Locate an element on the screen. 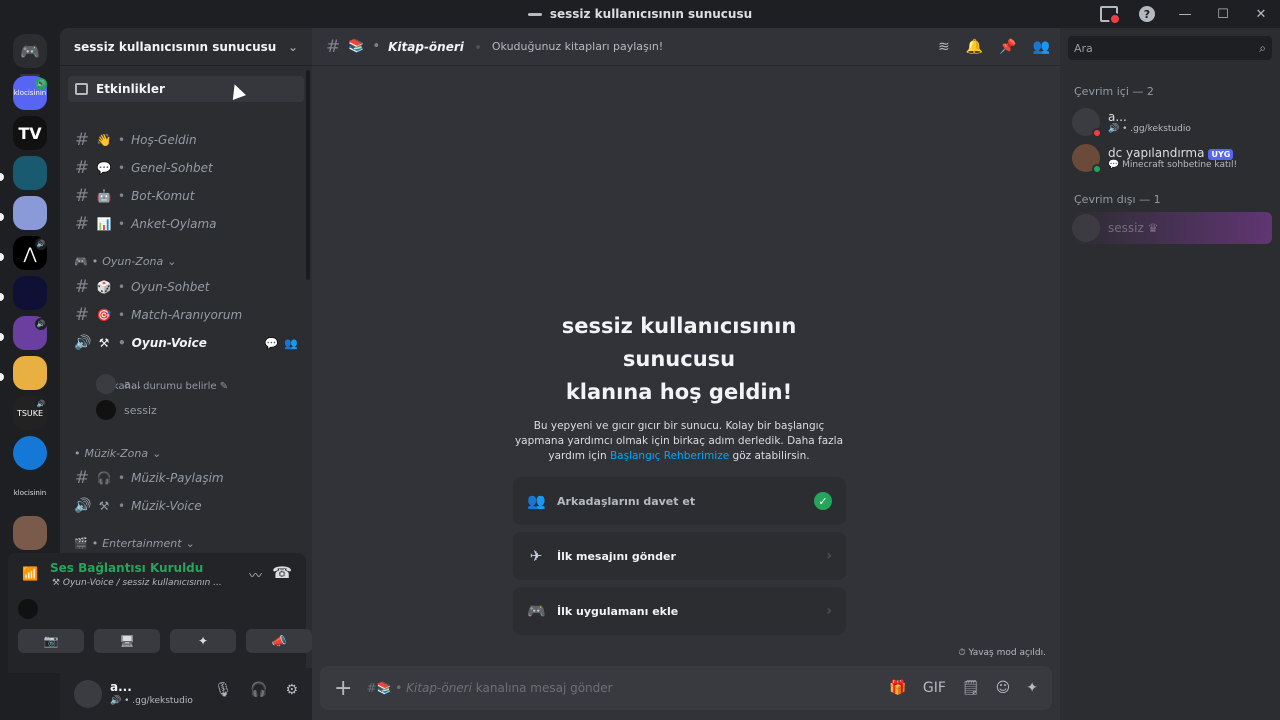 This screenshot has height=720, width=1280. camera-off-button: 📷 is located at coordinates (51, 641).